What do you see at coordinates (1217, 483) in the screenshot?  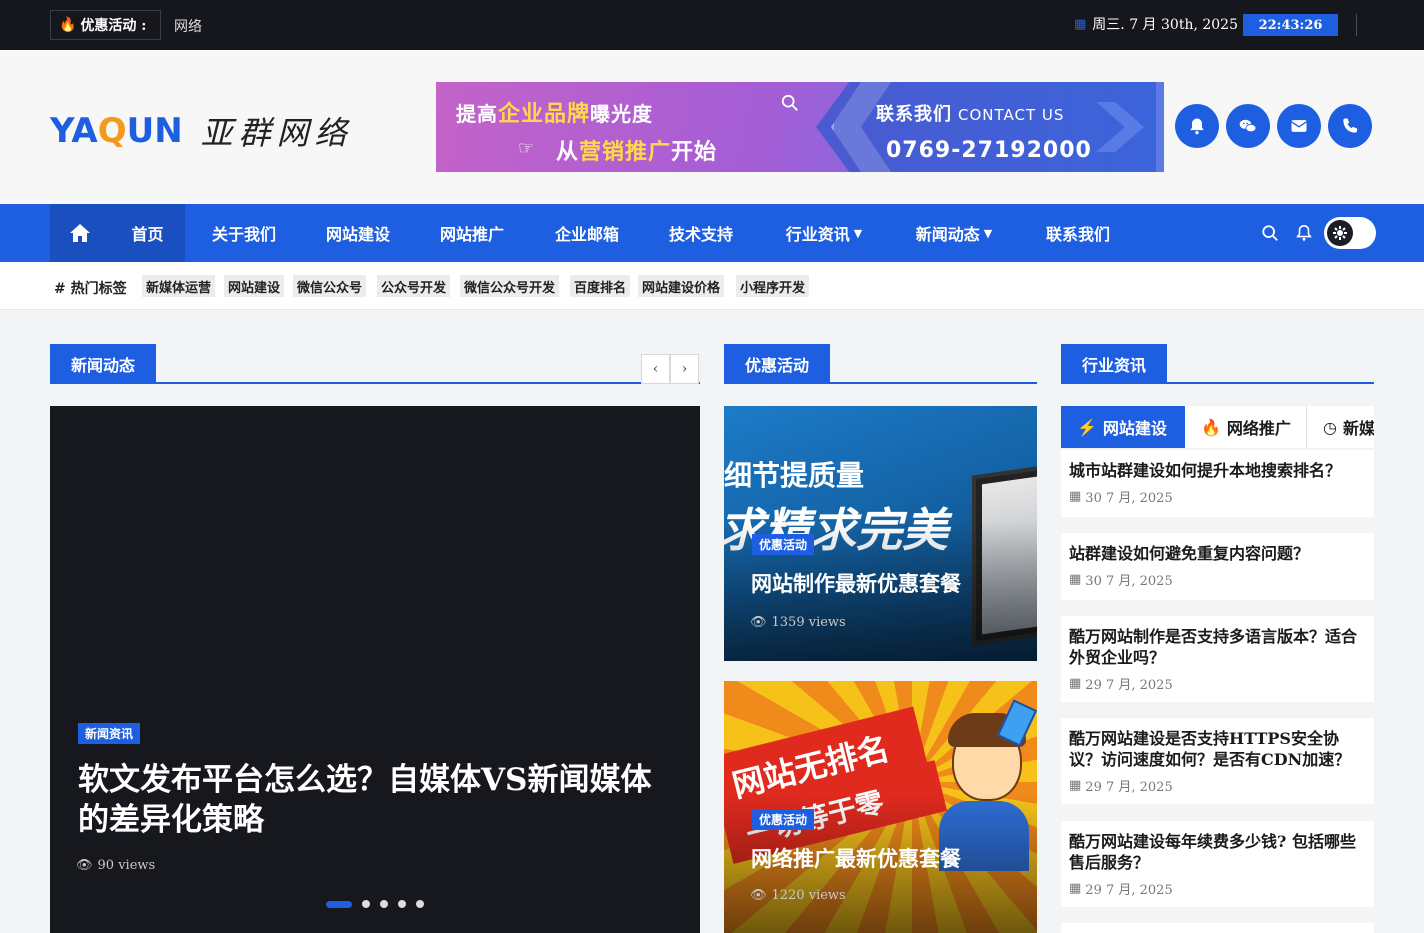 I see `list-item: 城市站群建设如何提升本地搜索排名？ ▦ 30 7 月, 2025` at bounding box center [1217, 483].